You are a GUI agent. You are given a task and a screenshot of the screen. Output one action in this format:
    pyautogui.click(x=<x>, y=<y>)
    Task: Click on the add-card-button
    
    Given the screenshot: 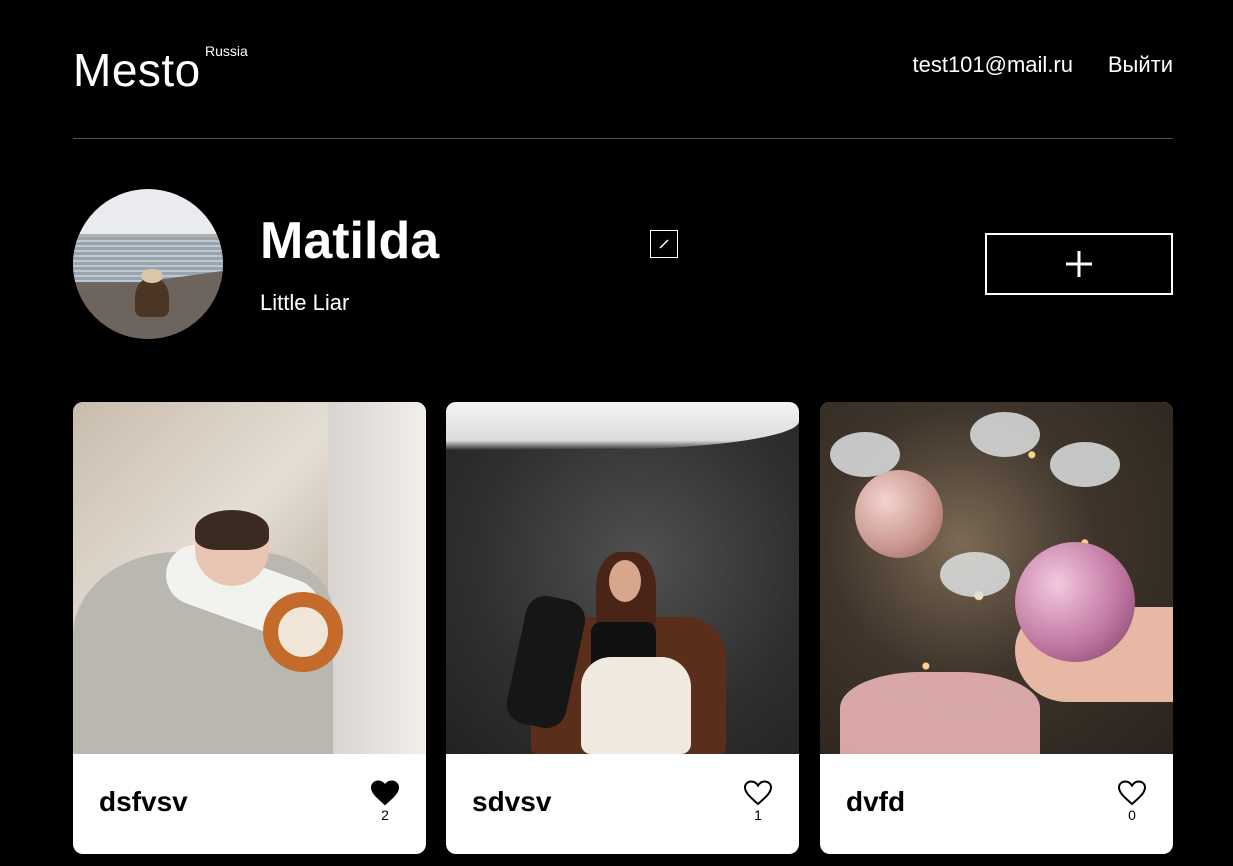 What is the action you would take?
    pyautogui.click(x=1079, y=264)
    